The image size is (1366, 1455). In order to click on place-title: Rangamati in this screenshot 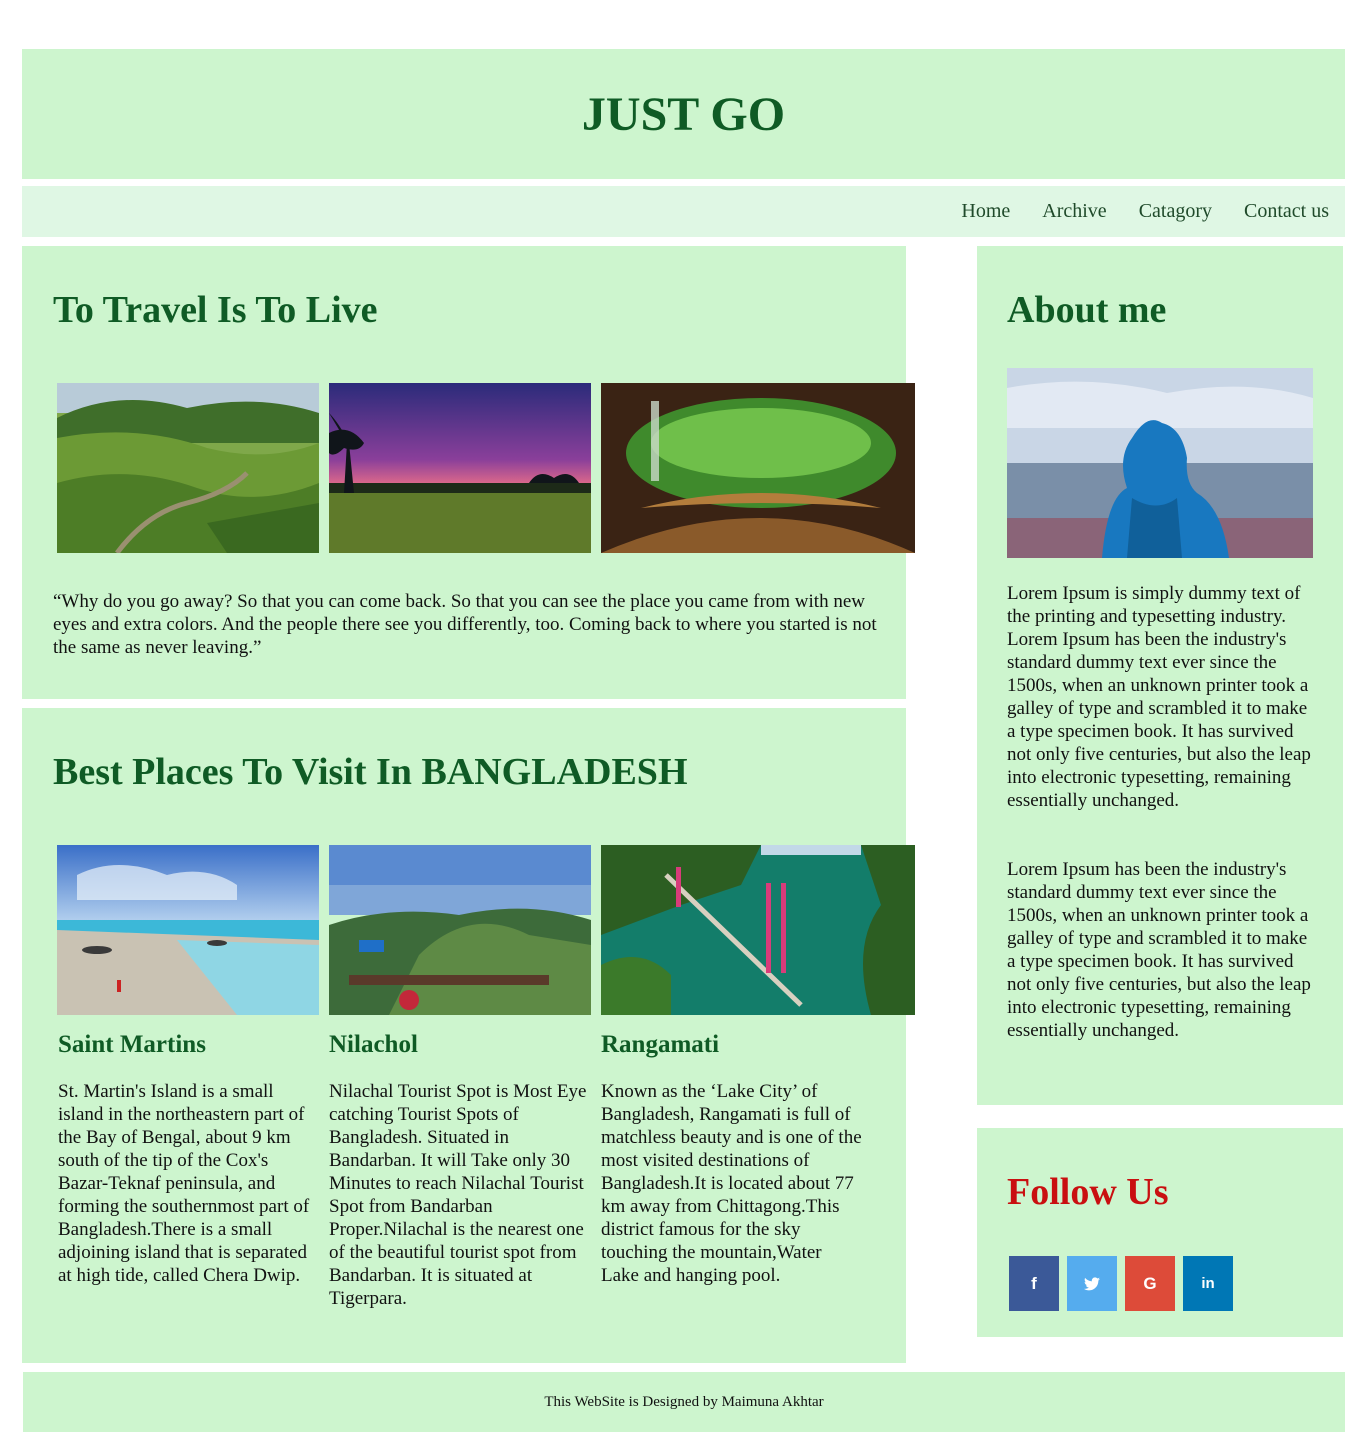, I will do `click(660, 1044)`.